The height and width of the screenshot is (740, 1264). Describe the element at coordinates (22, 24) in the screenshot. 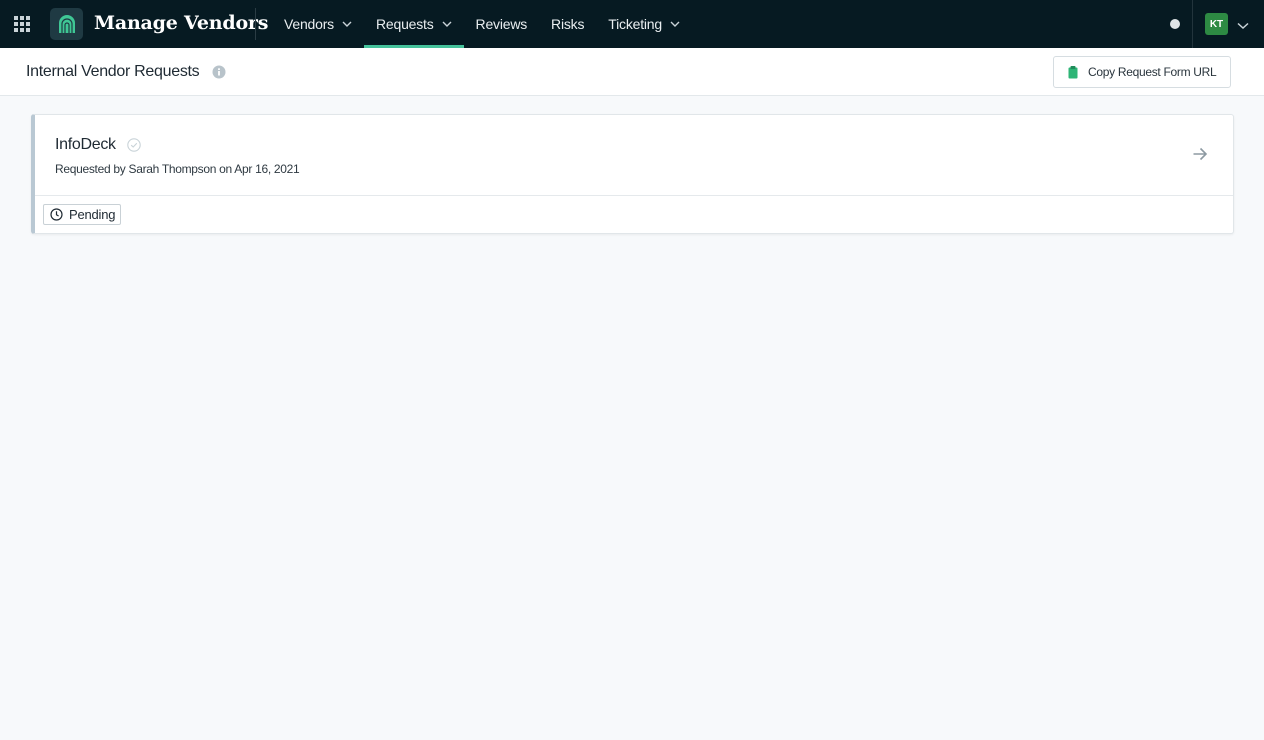

I see `app-grid-icon` at that location.